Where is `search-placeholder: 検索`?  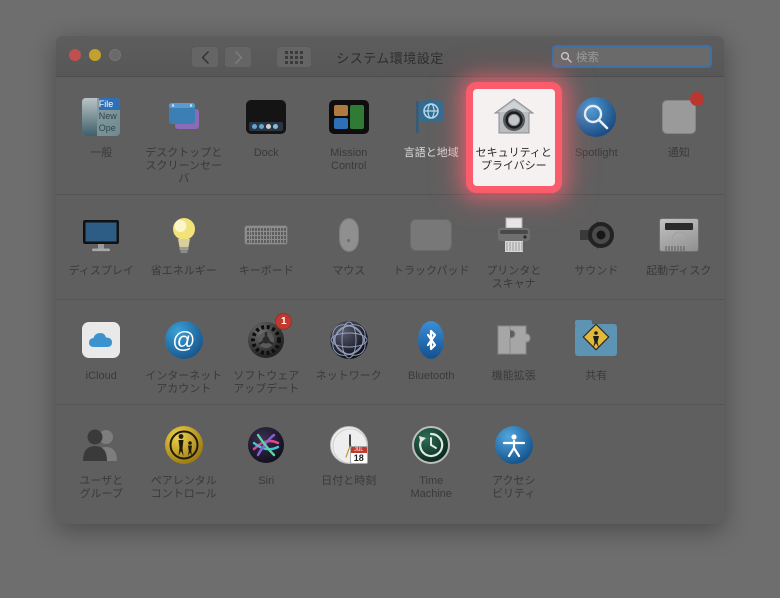 search-placeholder: 検索 is located at coordinates (587, 57).